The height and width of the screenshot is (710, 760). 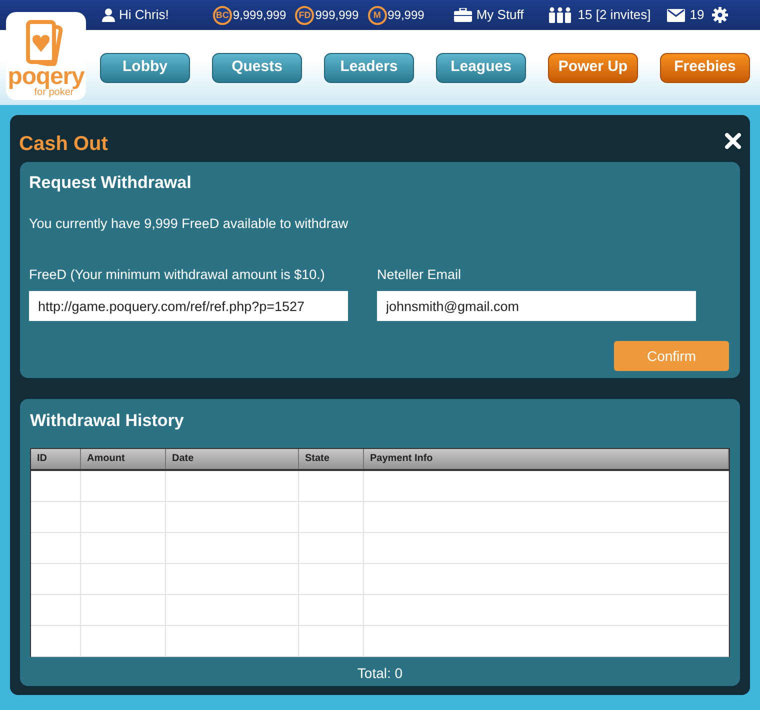 What do you see at coordinates (675, 15) in the screenshot?
I see `envelope-icon` at bounding box center [675, 15].